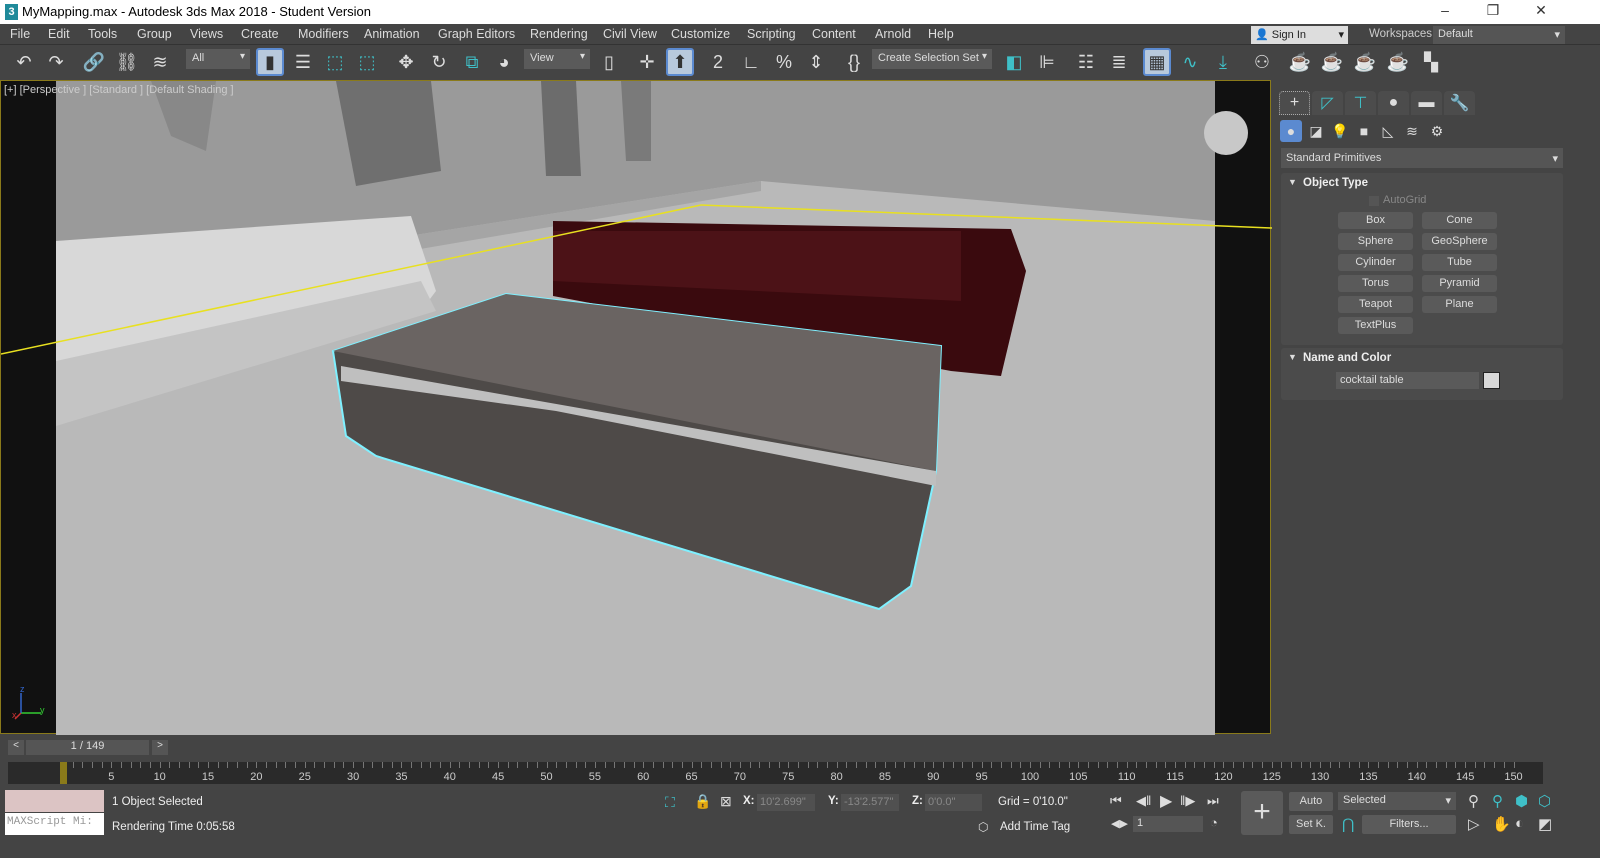 The width and height of the screenshot is (1600, 858). What do you see at coordinates (504, 62) in the screenshot?
I see `placement-icon: ◕` at bounding box center [504, 62].